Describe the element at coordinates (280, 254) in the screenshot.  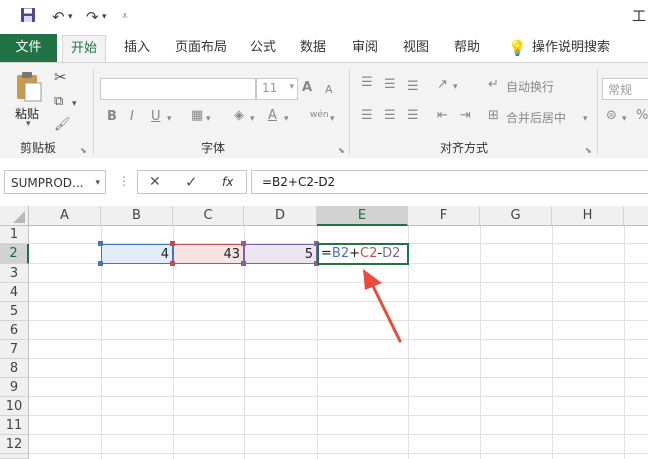
I see `cell-d2: 5` at that location.